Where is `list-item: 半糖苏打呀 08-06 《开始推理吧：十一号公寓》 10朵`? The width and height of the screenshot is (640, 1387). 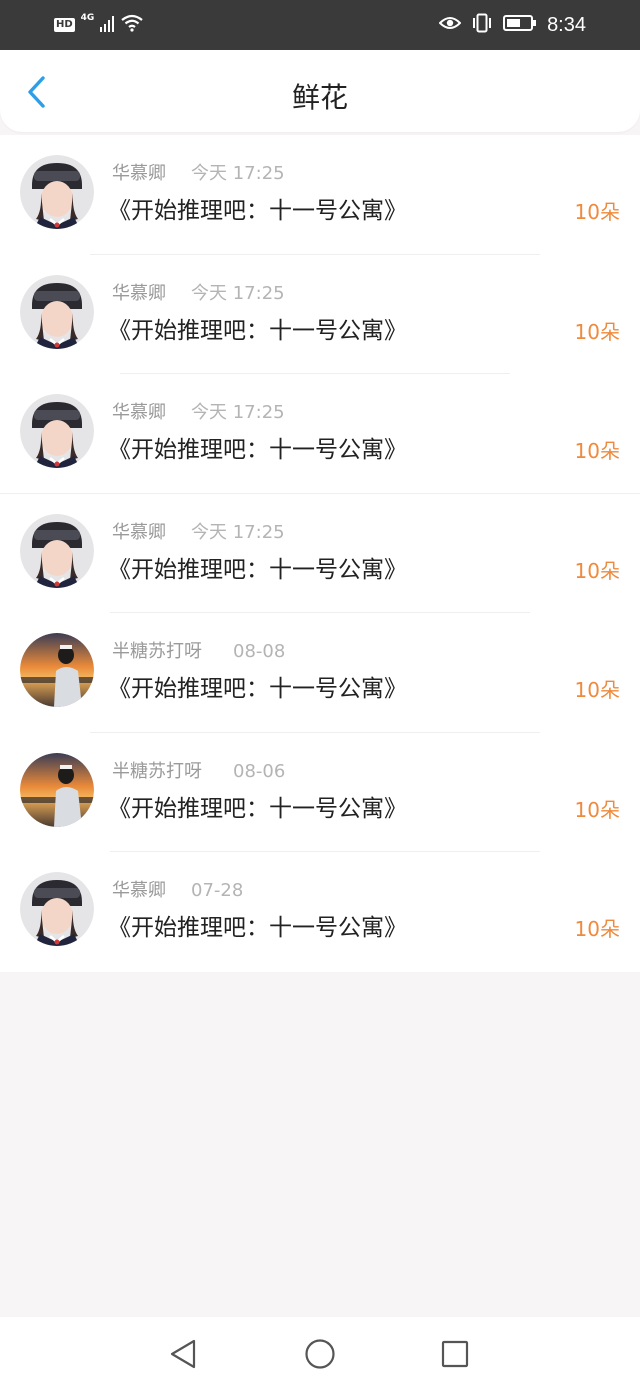
list-item: 半糖苏打呀 08-06 《开始推理吧：十一号公寓》 10朵 is located at coordinates (320, 792).